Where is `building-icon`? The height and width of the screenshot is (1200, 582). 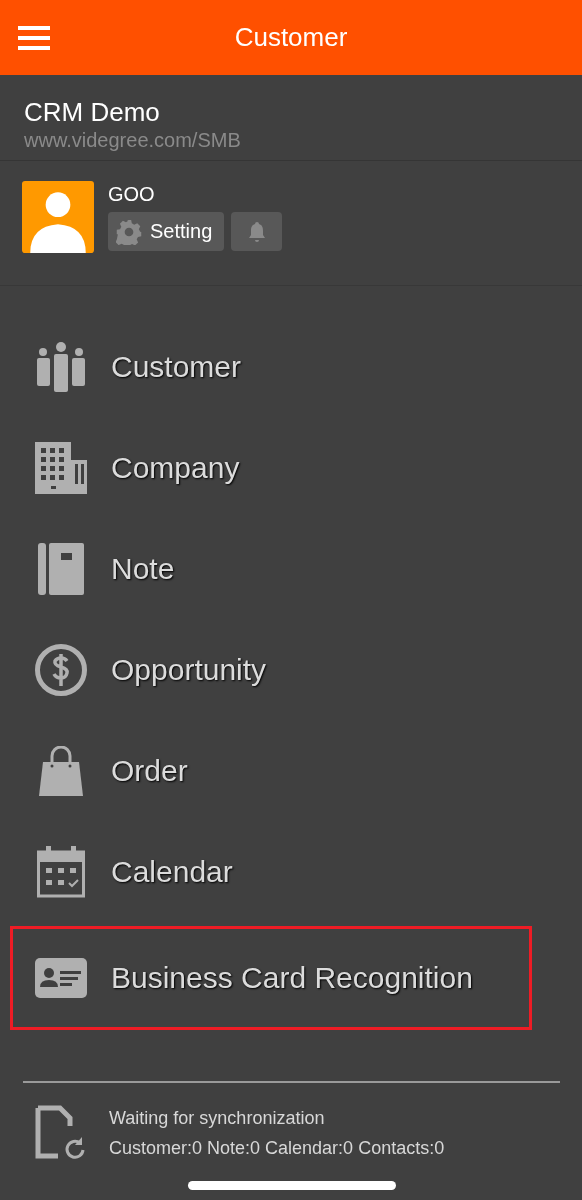
building-icon is located at coordinates (61, 467).